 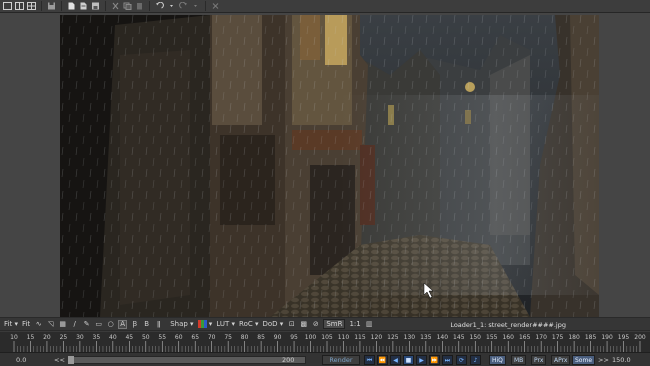 What do you see at coordinates (146, 324) in the screenshot?
I see `bold-icon: B` at bounding box center [146, 324].